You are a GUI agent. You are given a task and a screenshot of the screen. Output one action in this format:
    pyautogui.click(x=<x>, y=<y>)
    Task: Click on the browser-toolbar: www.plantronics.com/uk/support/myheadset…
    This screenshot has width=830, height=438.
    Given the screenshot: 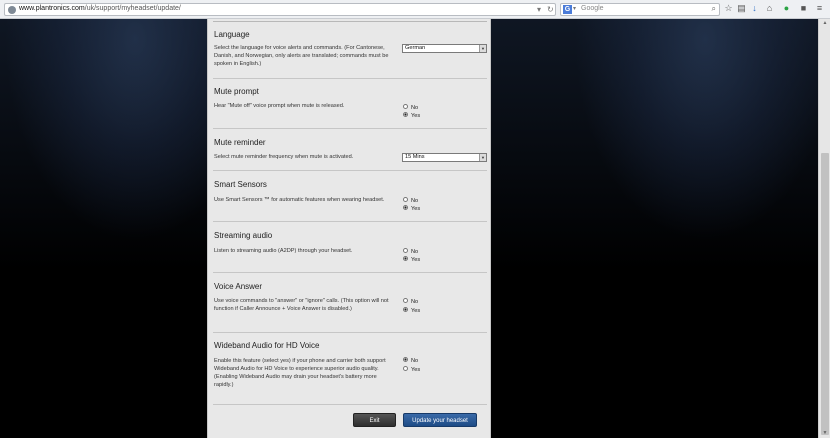 What is the action you would take?
    pyautogui.click(x=415, y=9)
    